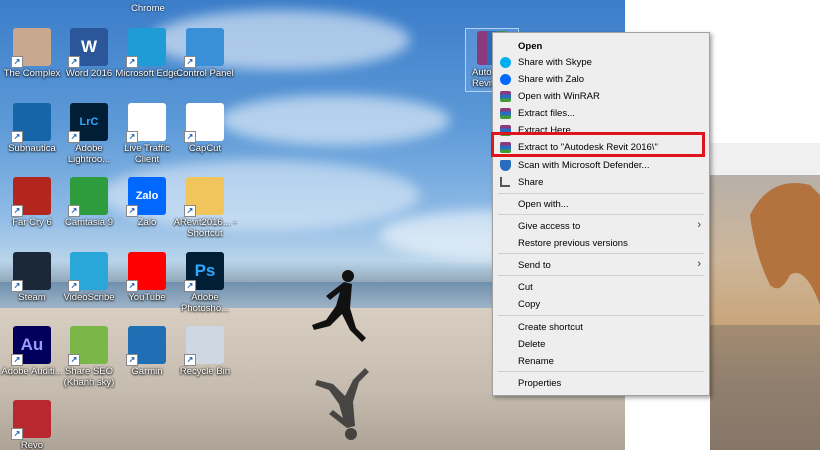 The width and height of the screenshot is (820, 450). Describe the element at coordinates (204, 197) in the screenshot. I see `folder-icon: ↗` at that location.